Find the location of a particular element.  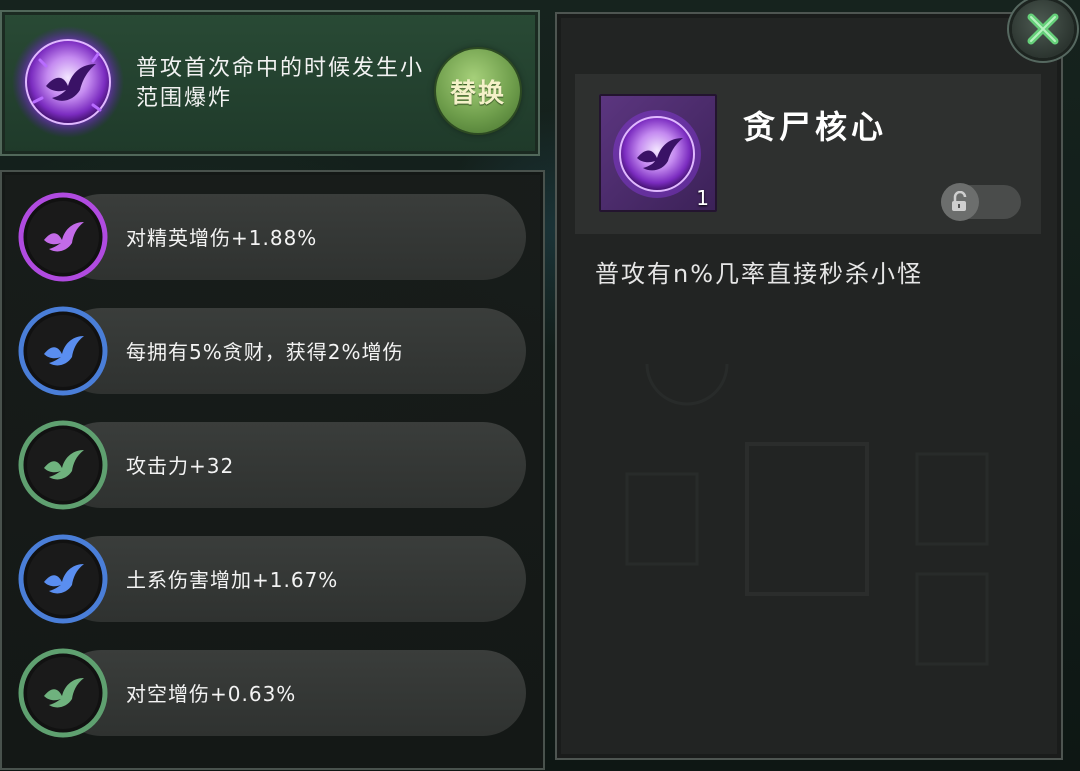

item-detail-header: 1 贪尸核心 is located at coordinates (808, 154).